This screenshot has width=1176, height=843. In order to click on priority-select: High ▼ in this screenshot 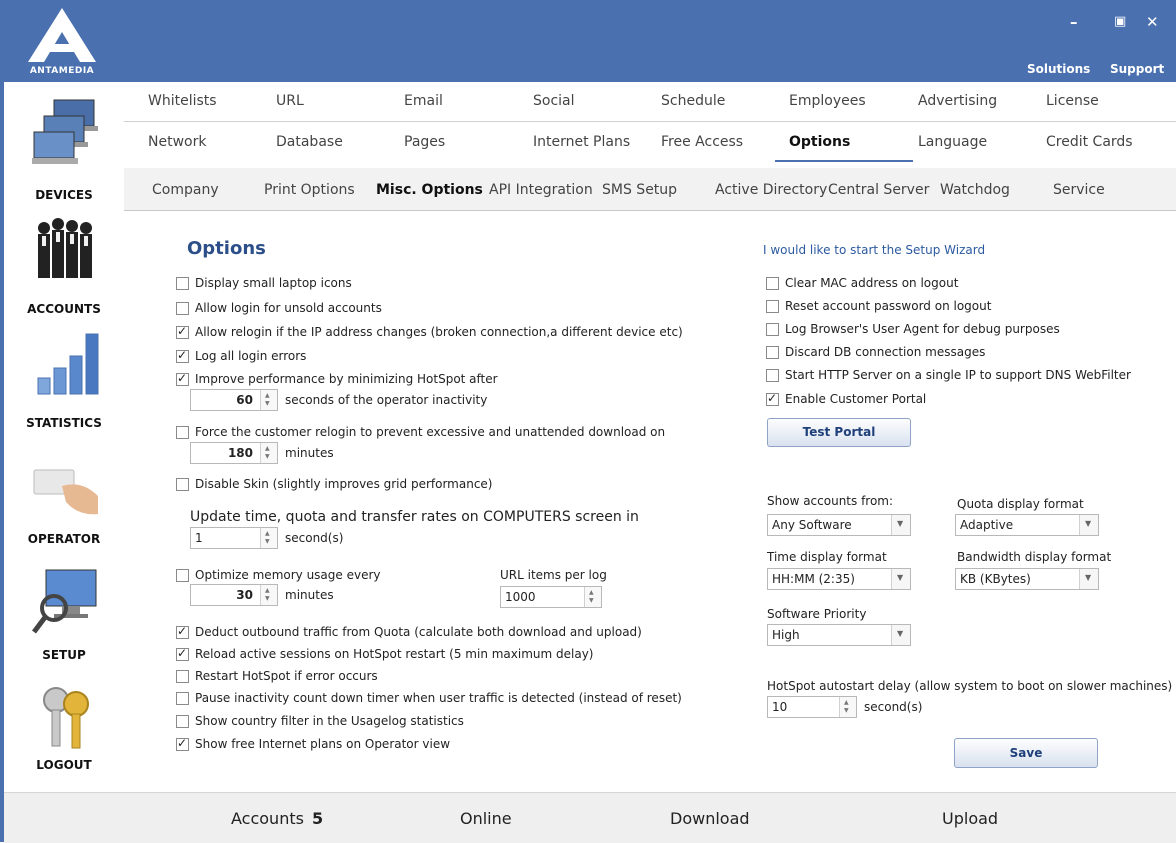, I will do `click(839, 635)`.